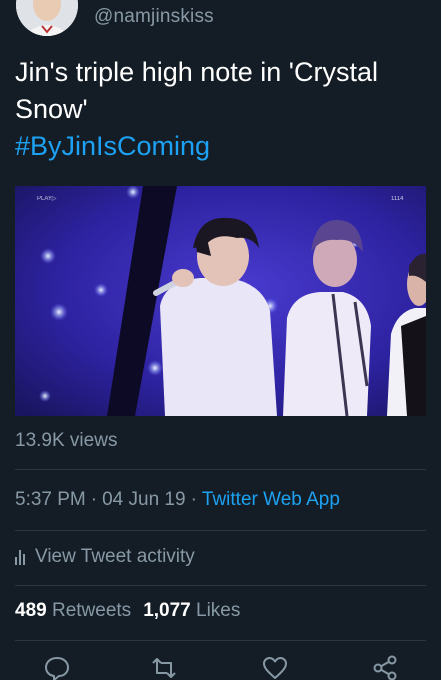  I want to click on view-count: 13.9K views, so click(66, 440).